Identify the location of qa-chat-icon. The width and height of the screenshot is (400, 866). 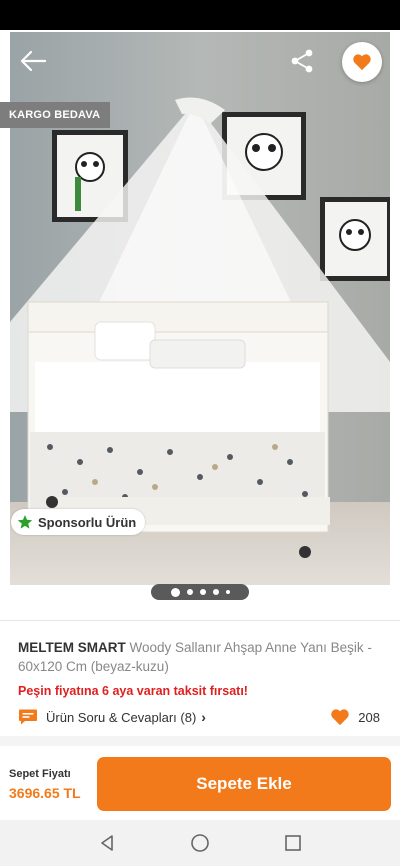
(28, 717).